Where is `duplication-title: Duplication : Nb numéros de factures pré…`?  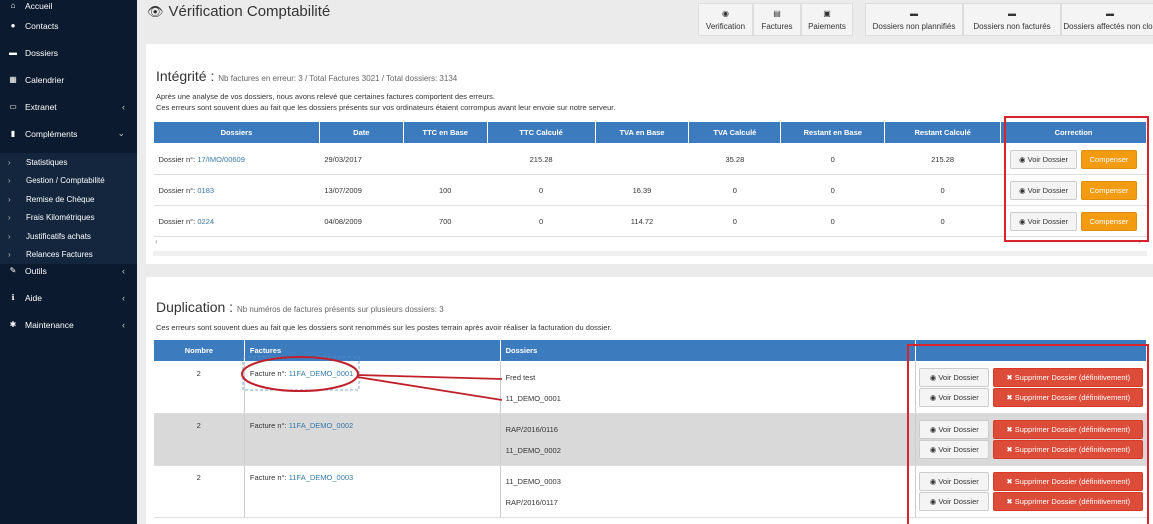 duplication-title: Duplication : Nb numéros de factures pré… is located at coordinates (300, 307).